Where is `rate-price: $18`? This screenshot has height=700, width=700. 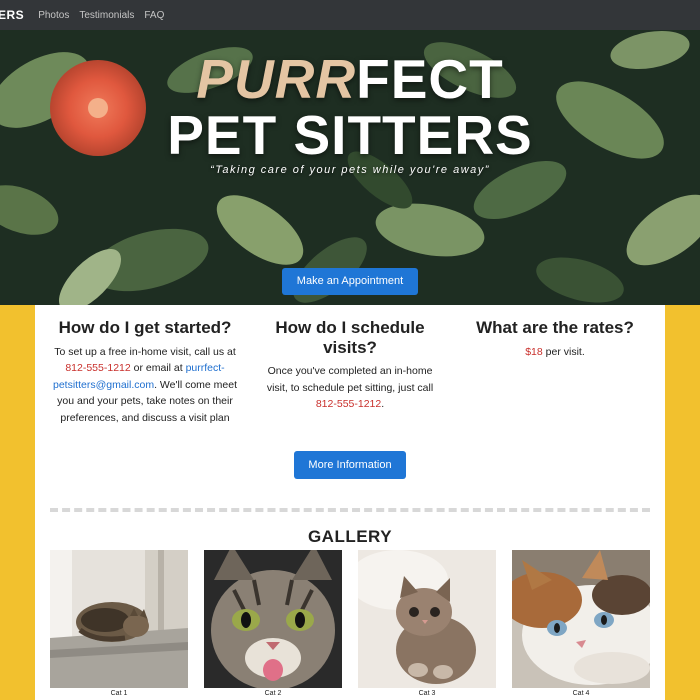
rate-price: $18 is located at coordinates (534, 351).